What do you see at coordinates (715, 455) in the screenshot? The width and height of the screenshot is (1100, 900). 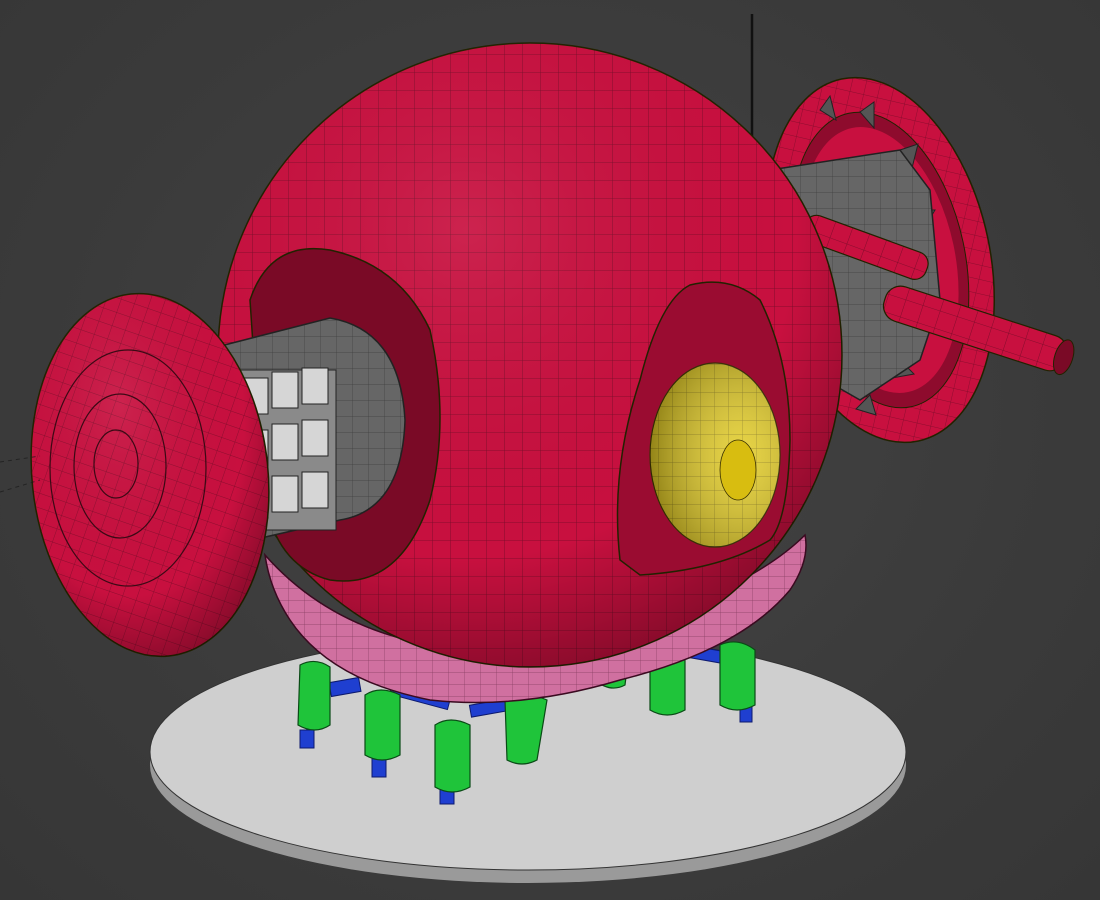 I see `eye-lens` at bounding box center [715, 455].